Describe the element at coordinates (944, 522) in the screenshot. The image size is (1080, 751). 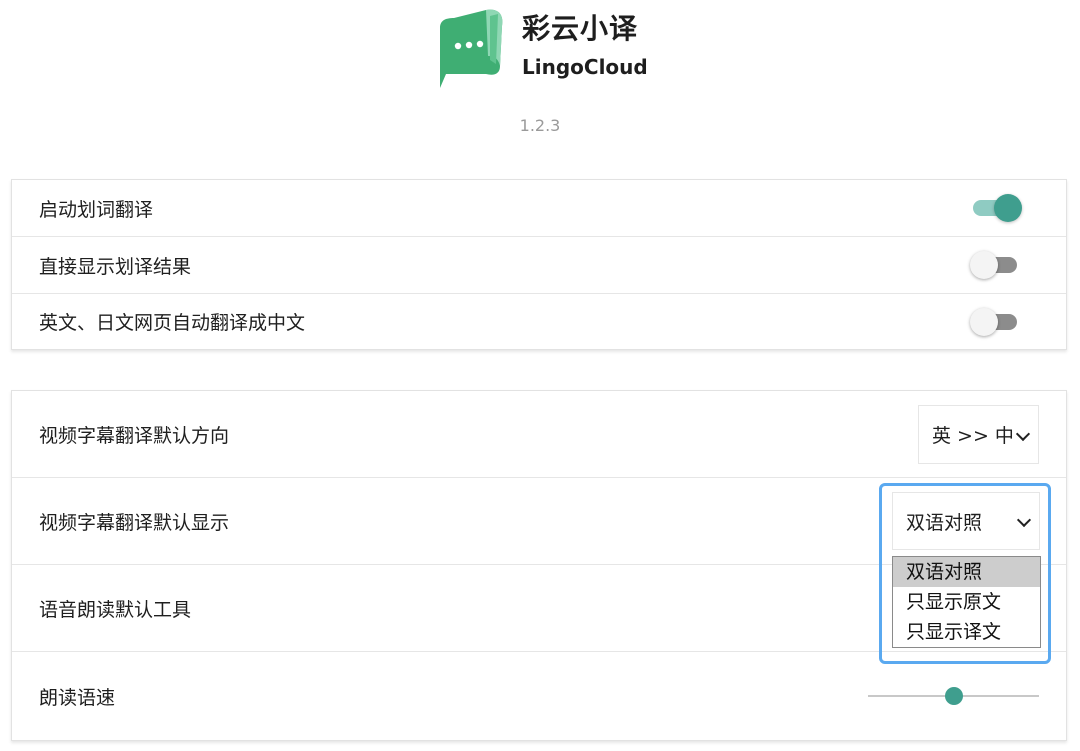
I see `select-value: 双语对照` at that location.